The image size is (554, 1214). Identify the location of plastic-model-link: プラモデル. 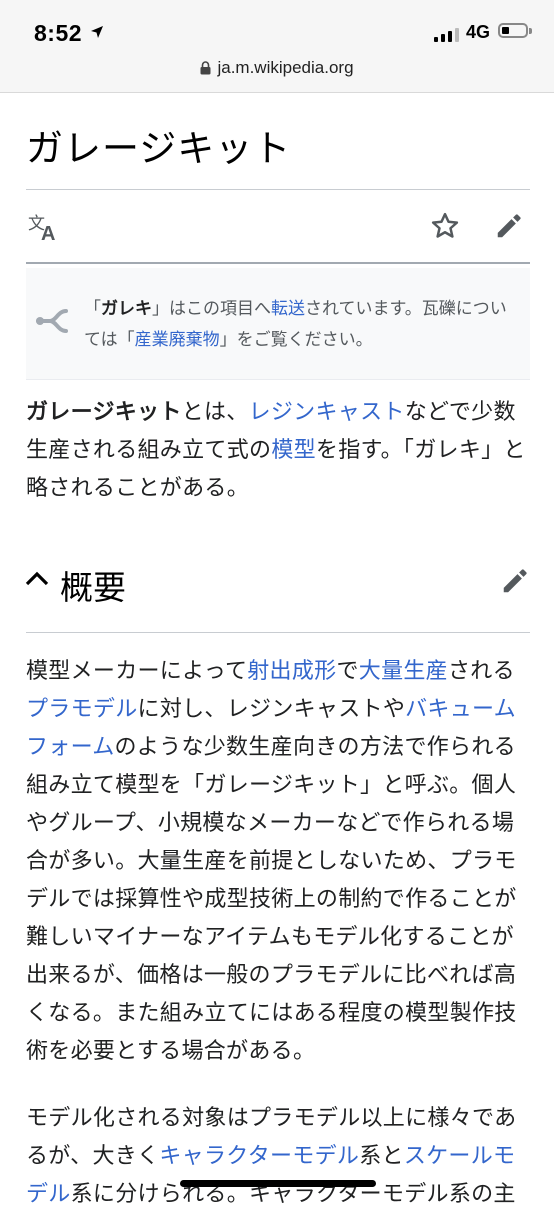
(82, 709).